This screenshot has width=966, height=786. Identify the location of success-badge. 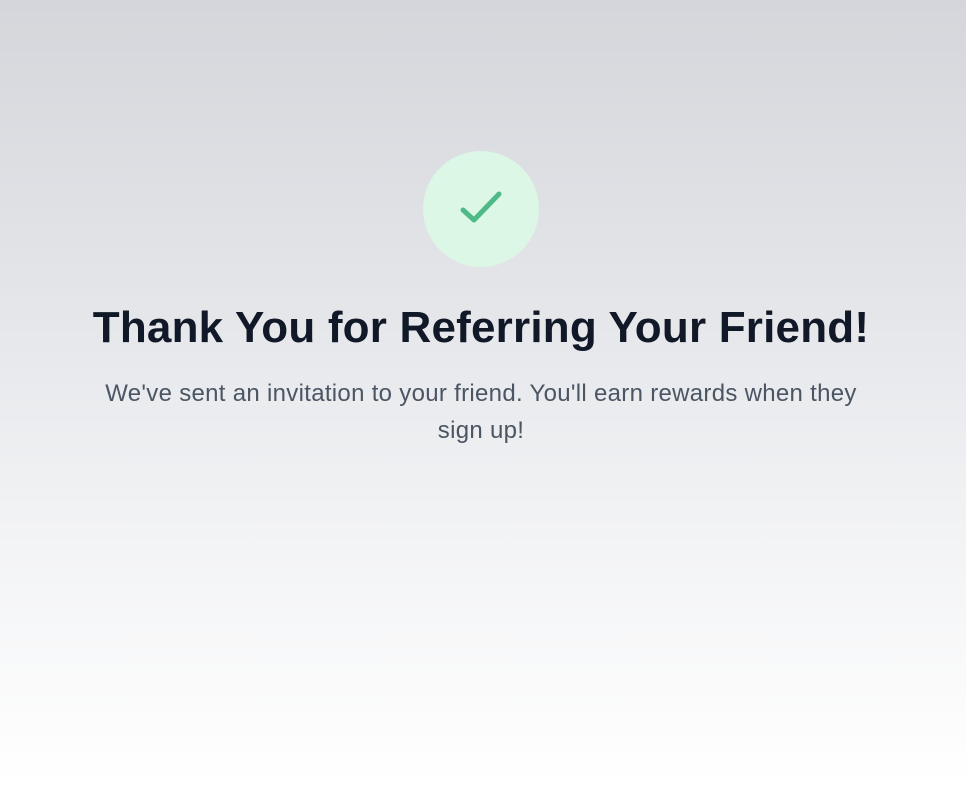
(481, 209).